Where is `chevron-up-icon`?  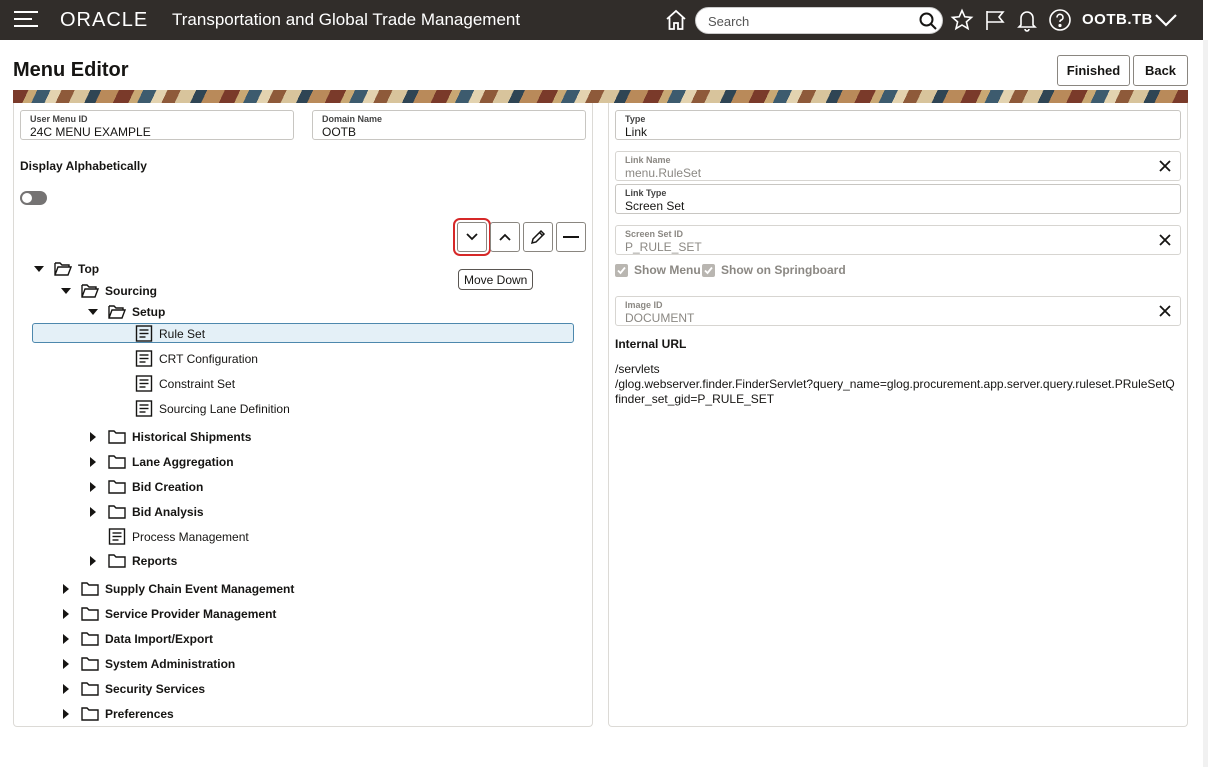 chevron-up-icon is located at coordinates (505, 237).